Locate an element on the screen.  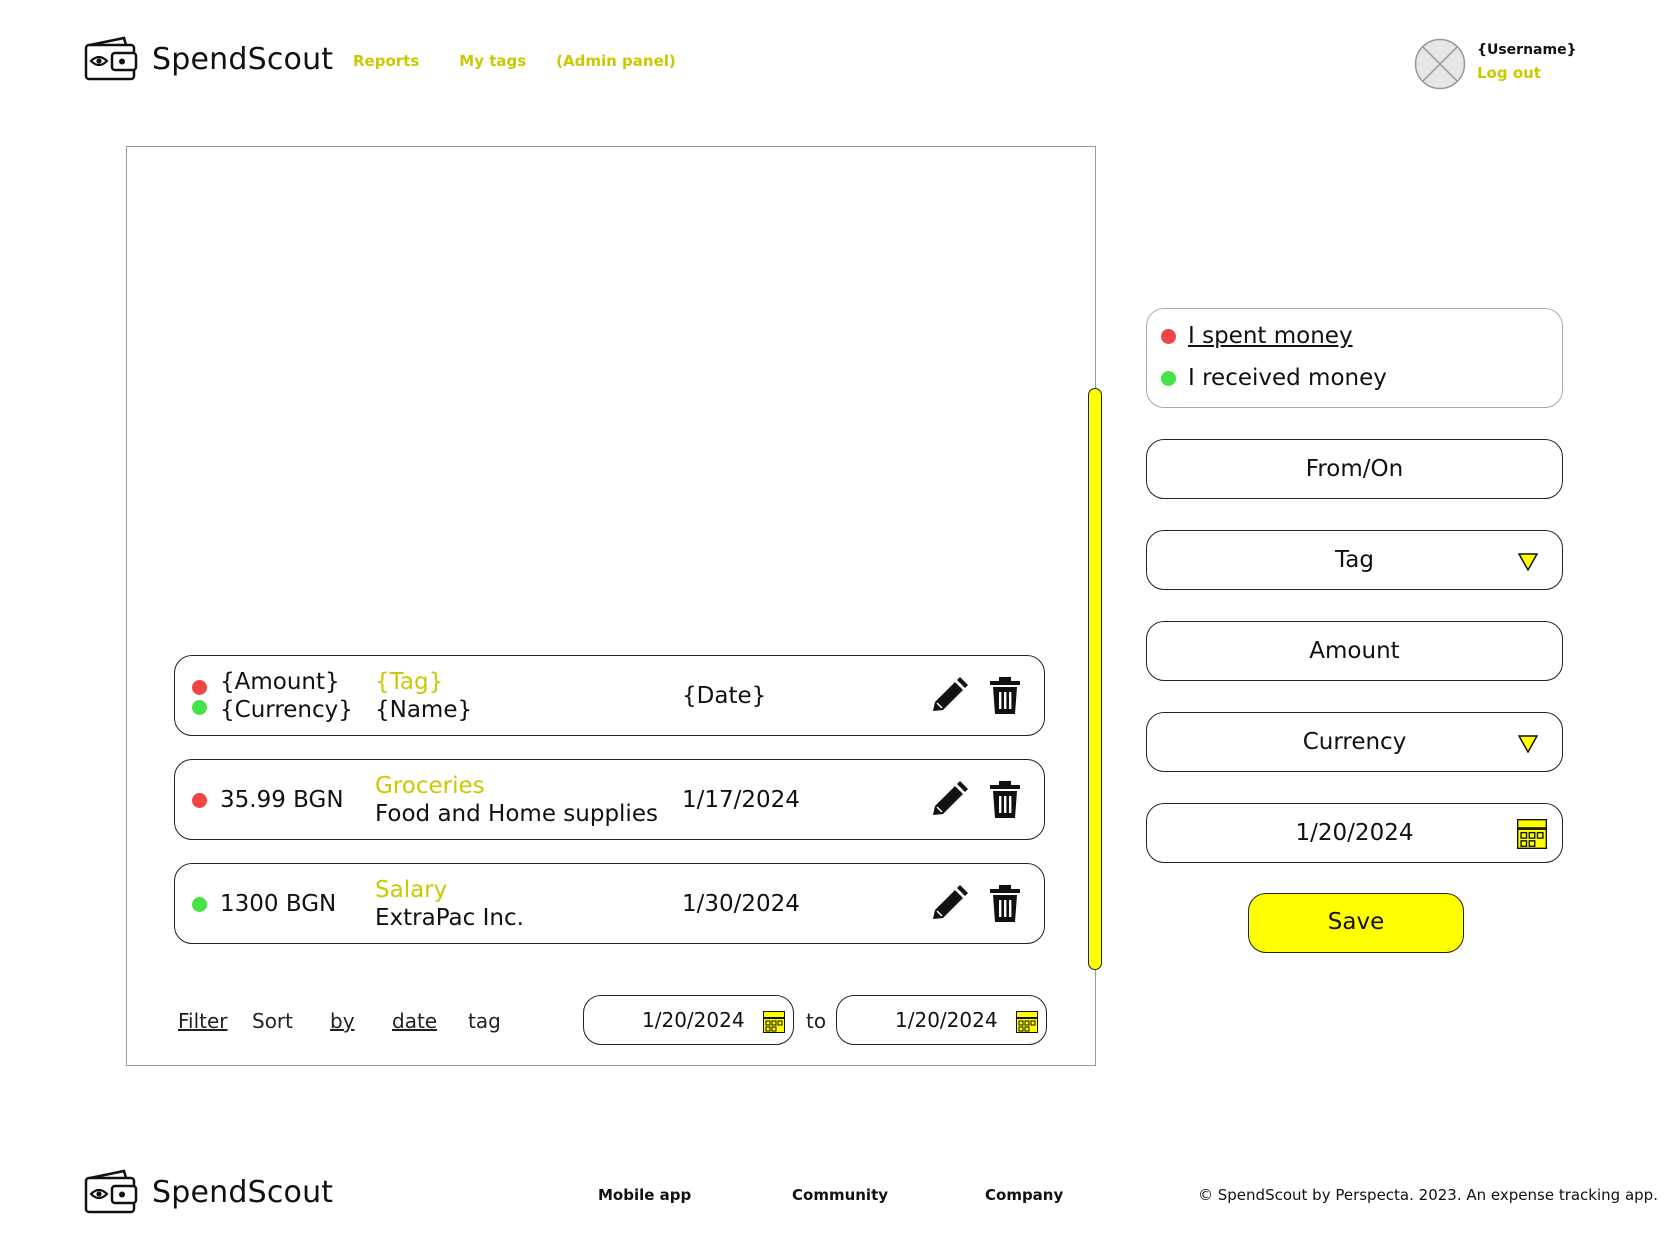
header-logo: SpendScout is located at coordinates (208, 59).